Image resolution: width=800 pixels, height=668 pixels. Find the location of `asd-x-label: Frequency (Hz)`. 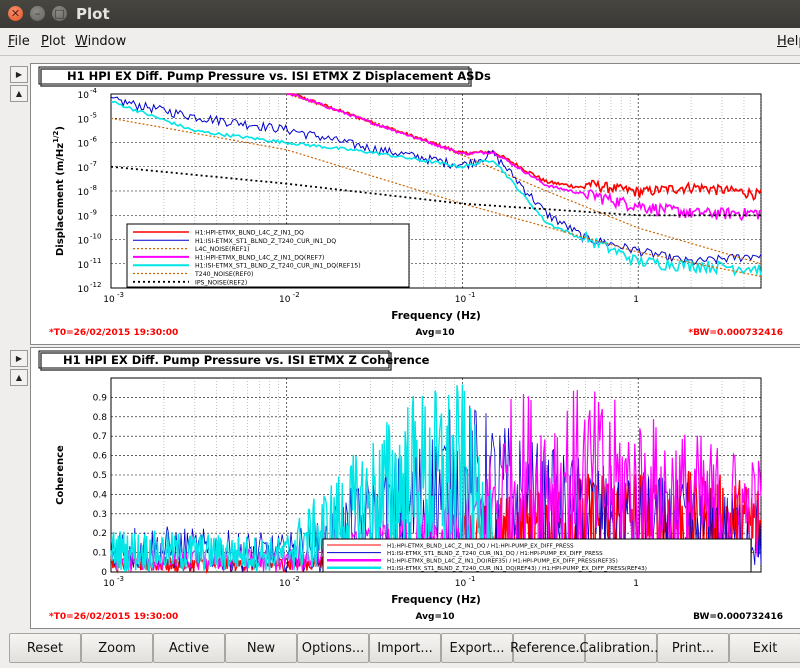

asd-x-label: Frequency (Hz) is located at coordinates (436, 316).